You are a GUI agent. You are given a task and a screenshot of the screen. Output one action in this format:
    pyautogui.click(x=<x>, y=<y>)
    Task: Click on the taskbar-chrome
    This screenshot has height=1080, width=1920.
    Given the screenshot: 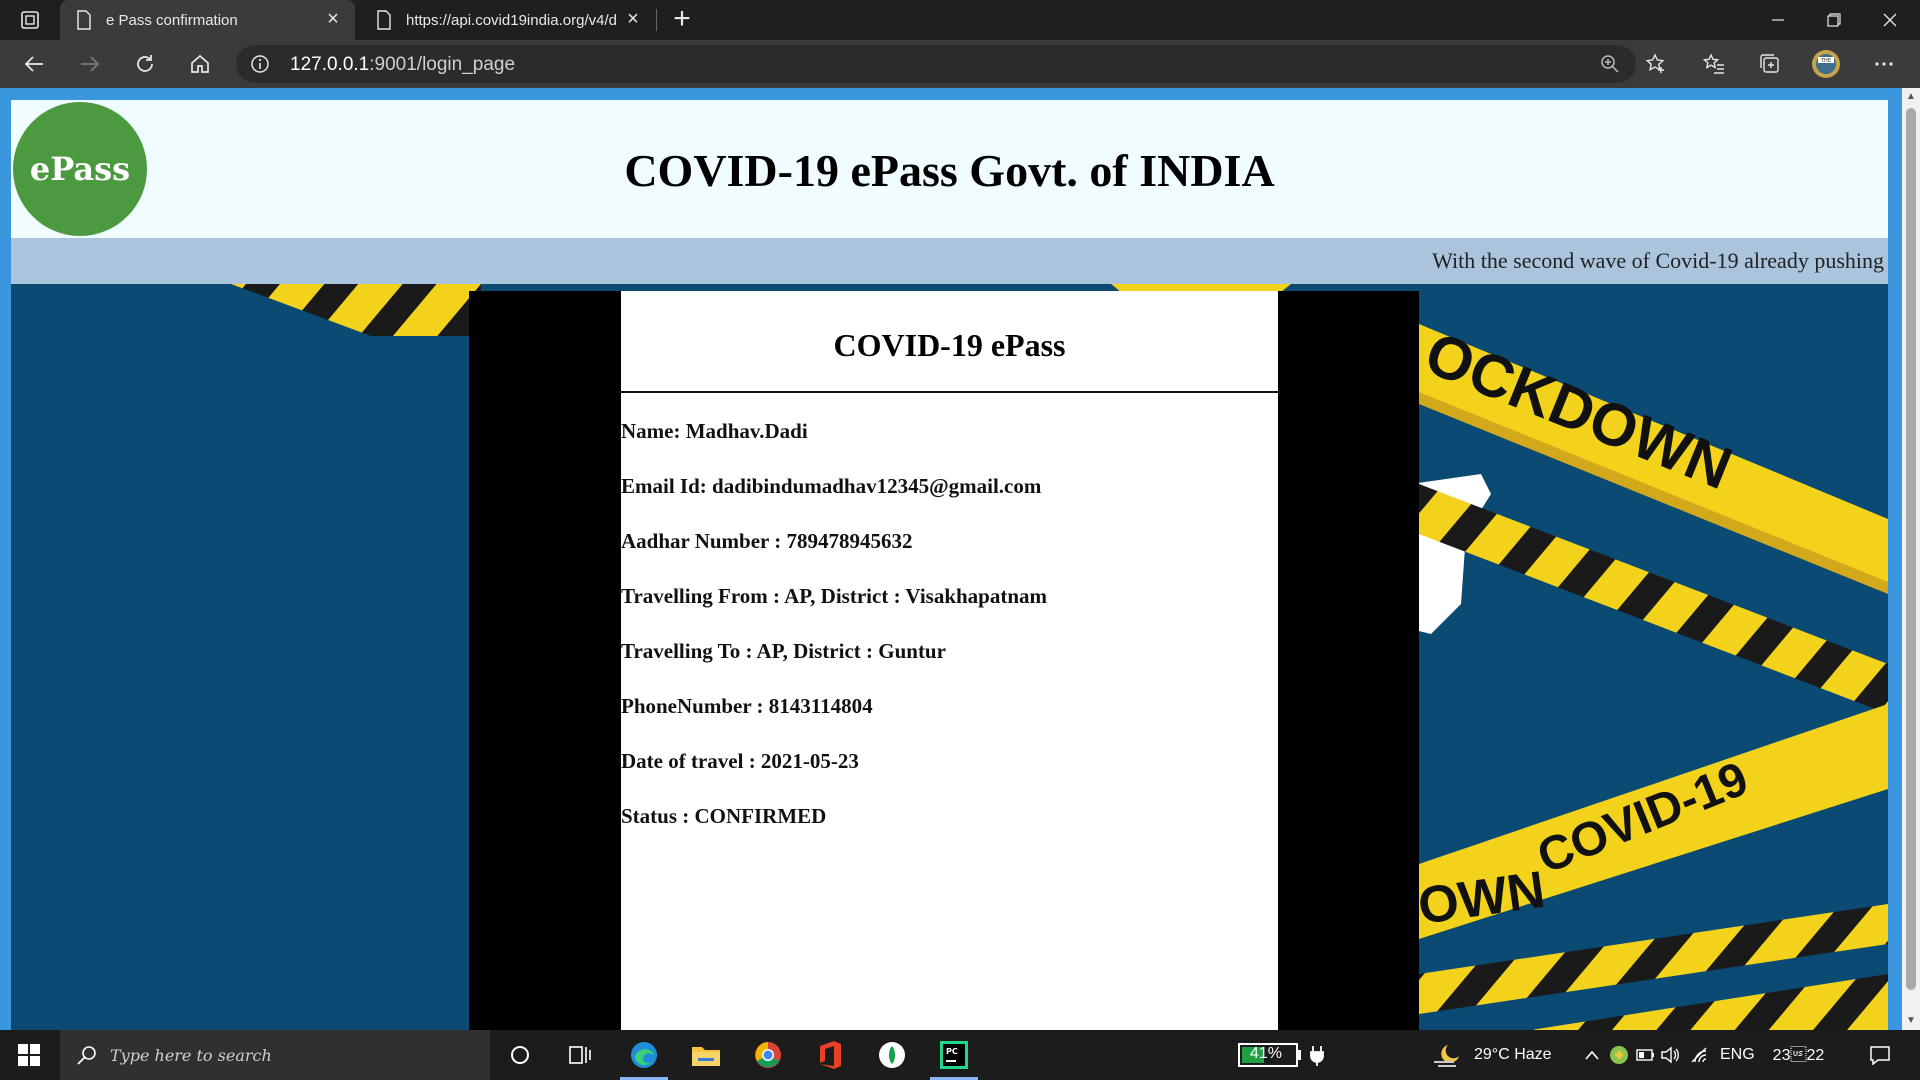 What is the action you would take?
    pyautogui.click(x=768, y=1055)
    